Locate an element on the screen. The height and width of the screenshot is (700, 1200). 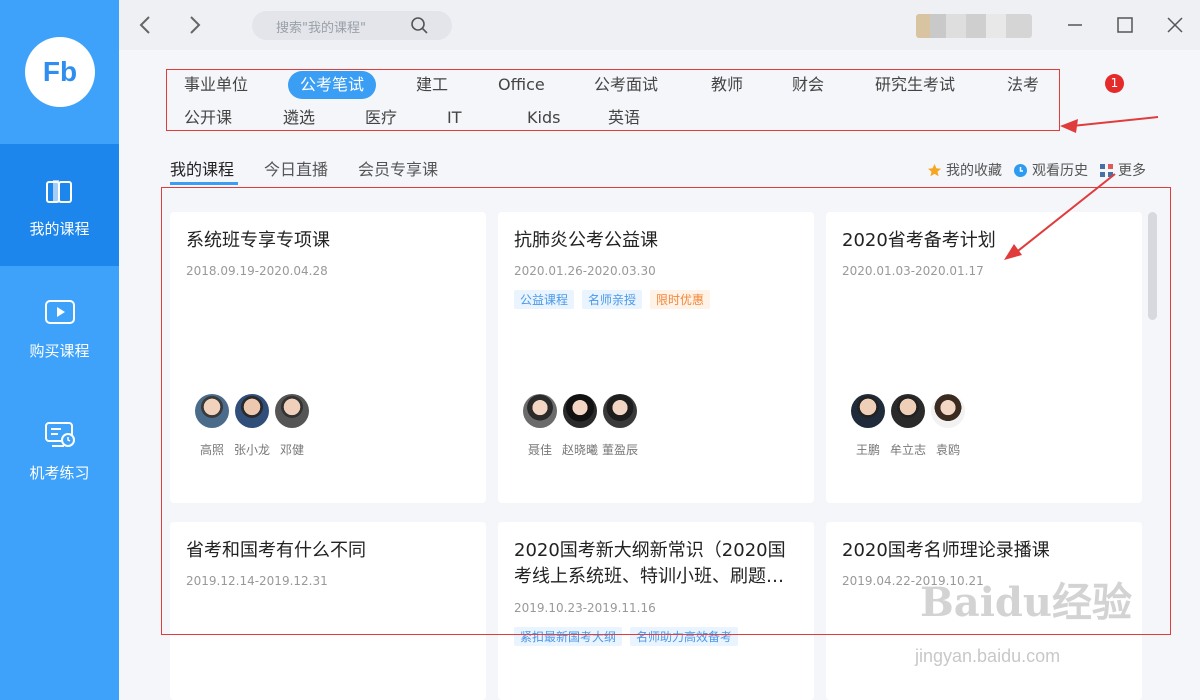
category-item: 公开课 is located at coordinates (208, 118).